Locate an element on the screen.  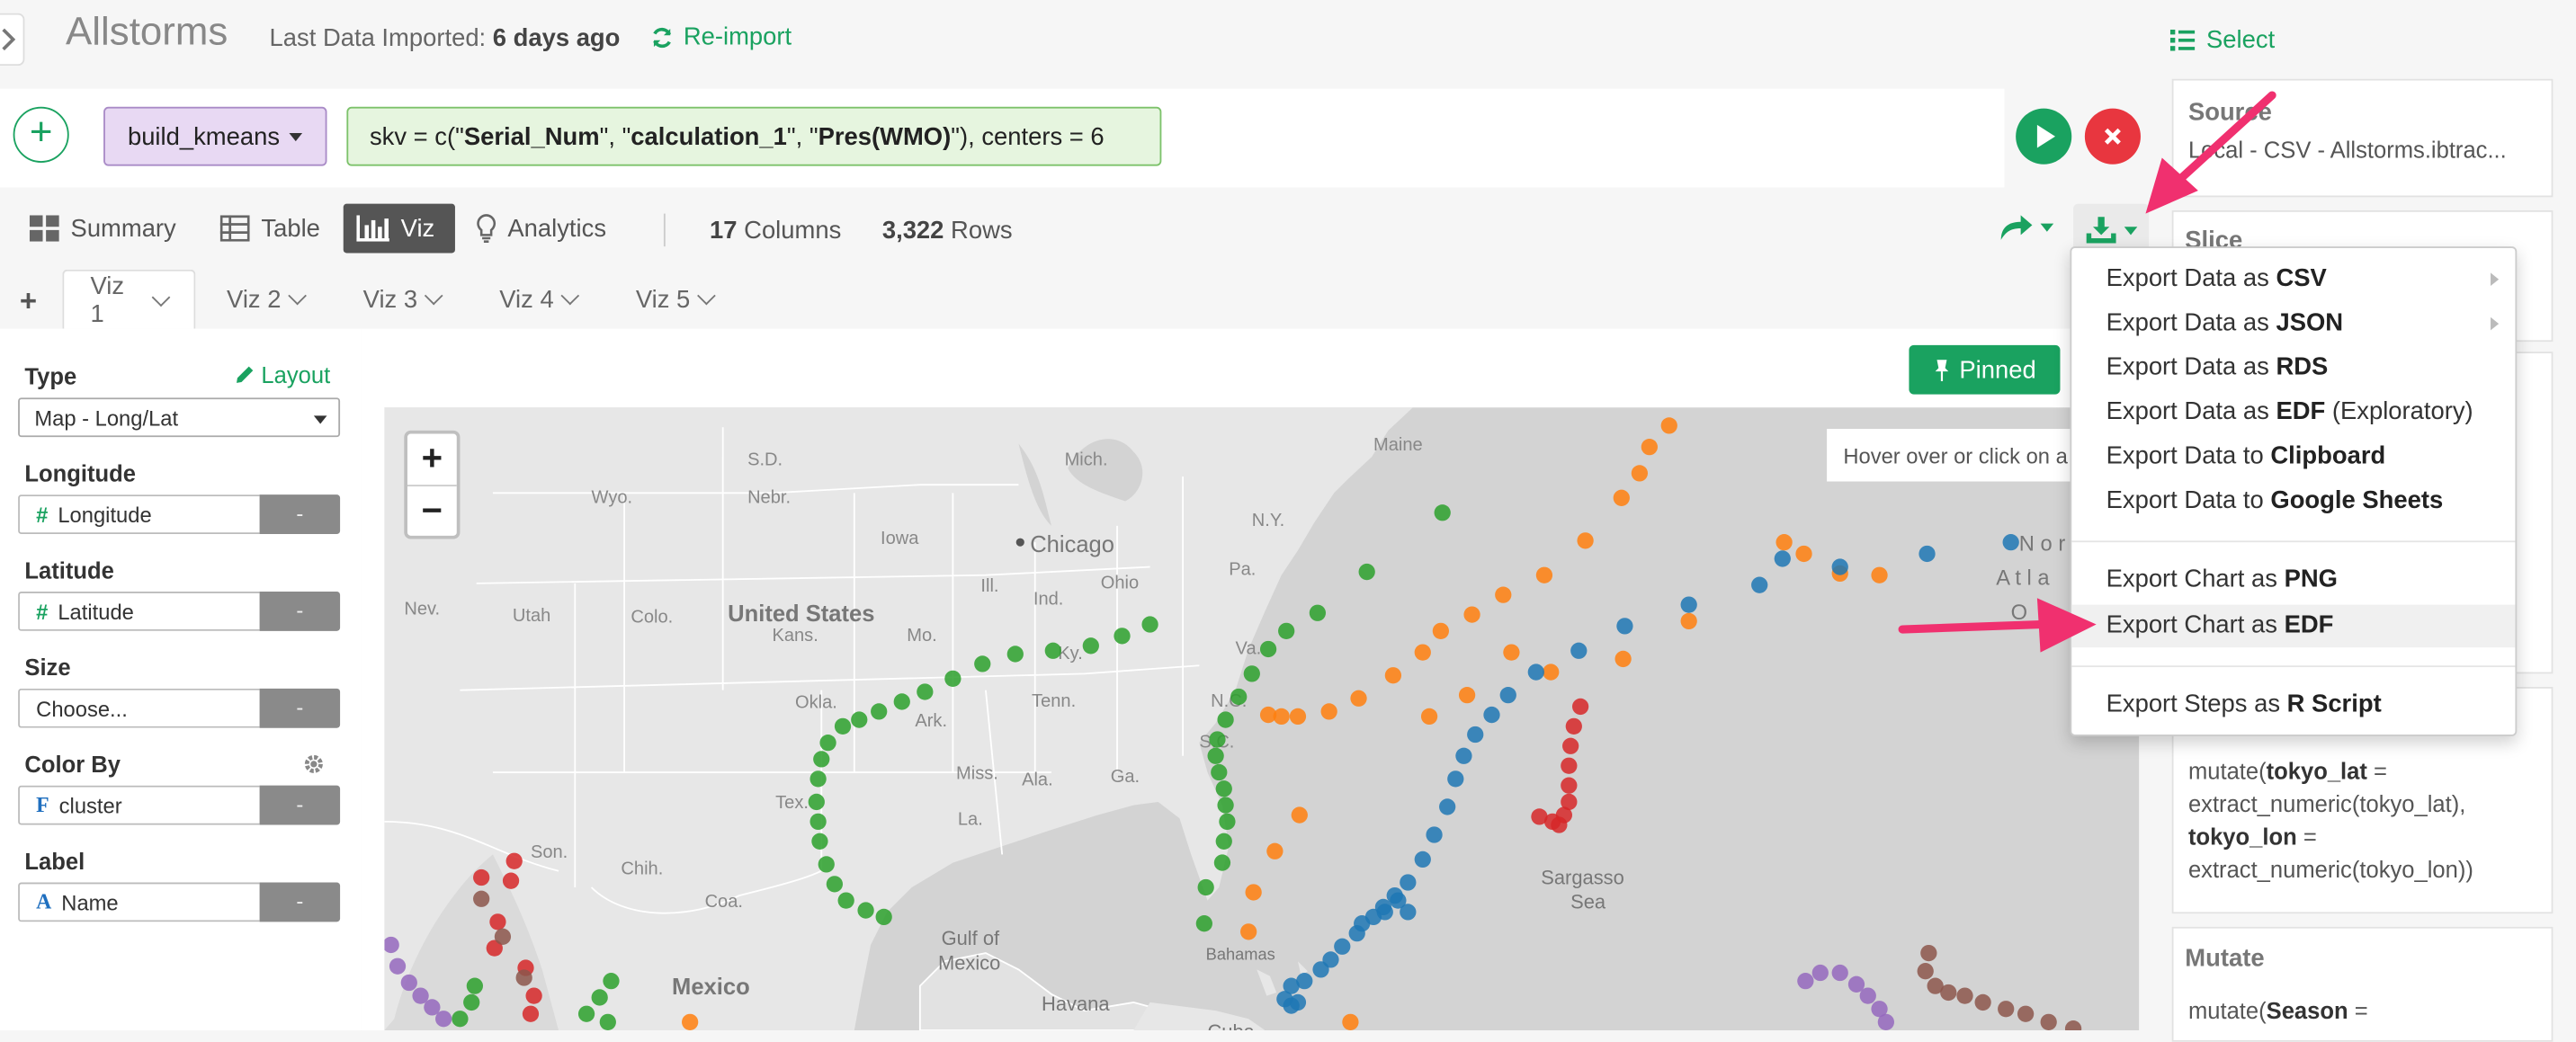
menu-export-r-script: Export Steps as R Script is located at coordinates (2293, 704).